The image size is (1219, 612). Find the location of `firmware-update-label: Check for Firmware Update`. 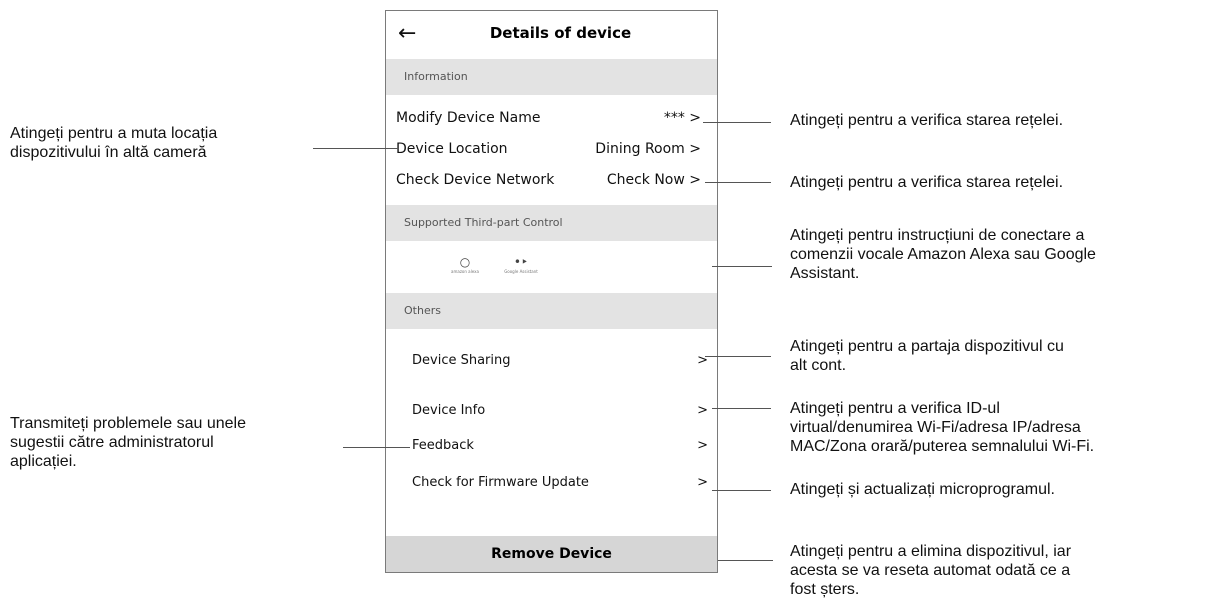

firmware-update-label: Check for Firmware Update is located at coordinates (500, 482).